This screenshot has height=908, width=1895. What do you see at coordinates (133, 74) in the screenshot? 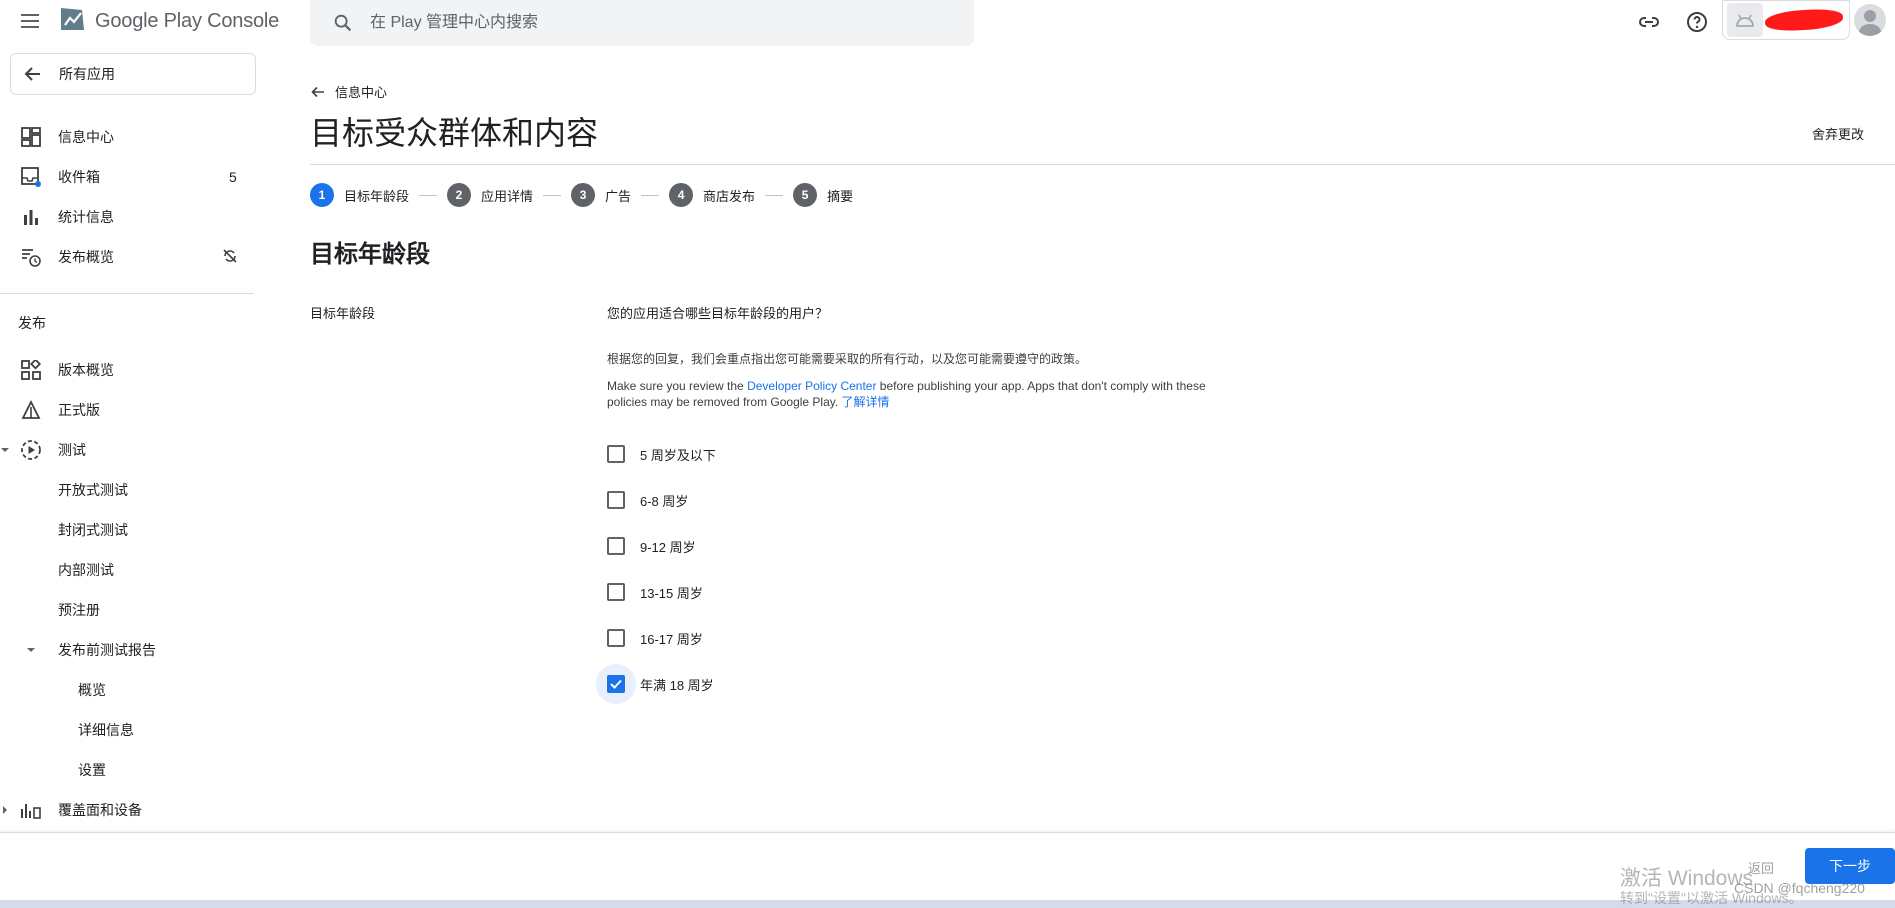
I see `all-apps-button: 所有应用` at bounding box center [133, 74].